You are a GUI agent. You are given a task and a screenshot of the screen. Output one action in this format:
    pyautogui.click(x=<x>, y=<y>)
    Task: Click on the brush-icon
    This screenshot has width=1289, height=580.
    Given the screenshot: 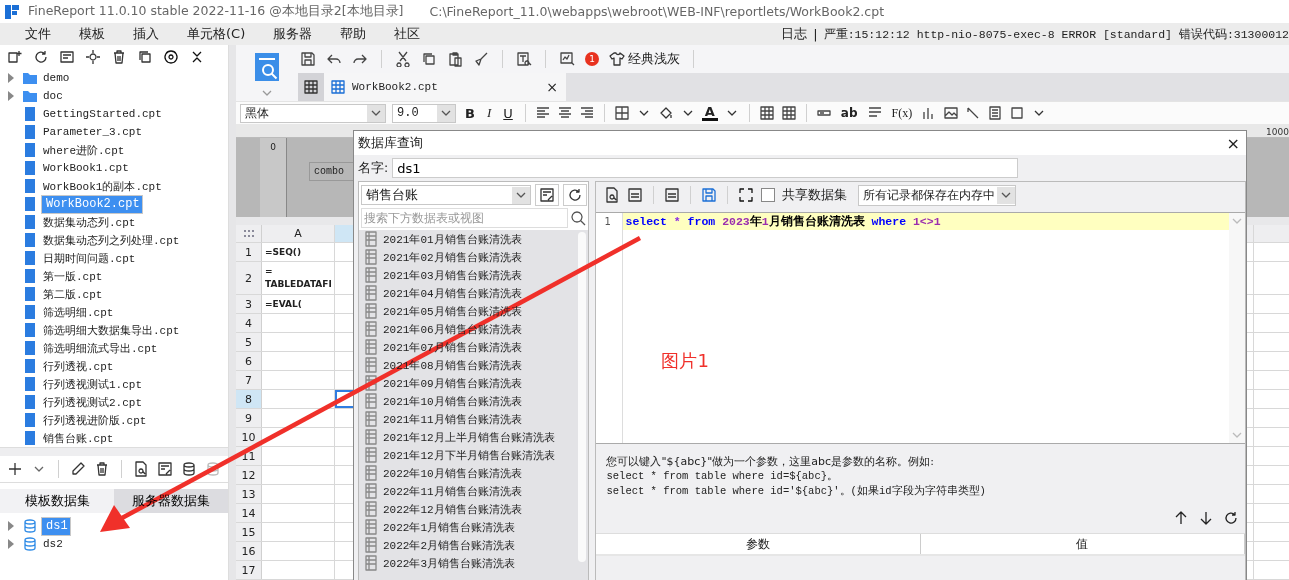 What is the action you would take?
    pyautogui.click(x=481, y=59)
    